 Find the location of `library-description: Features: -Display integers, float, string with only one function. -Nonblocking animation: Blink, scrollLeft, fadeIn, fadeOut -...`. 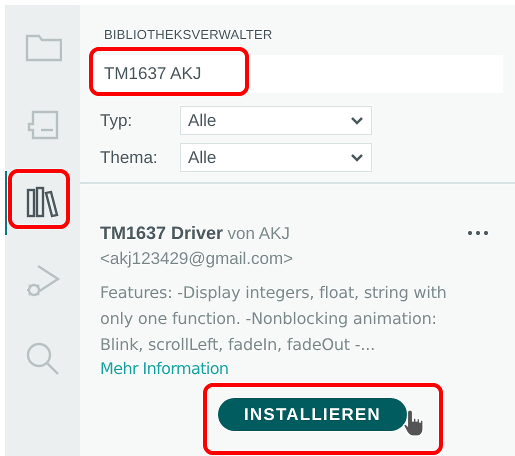

library-description: Features: -Display integers, float, string with only one function. -Nonblocking animation: Blink, scrollLeft, fadeIn, fadeOut -... is located at coordinates (274, 319).